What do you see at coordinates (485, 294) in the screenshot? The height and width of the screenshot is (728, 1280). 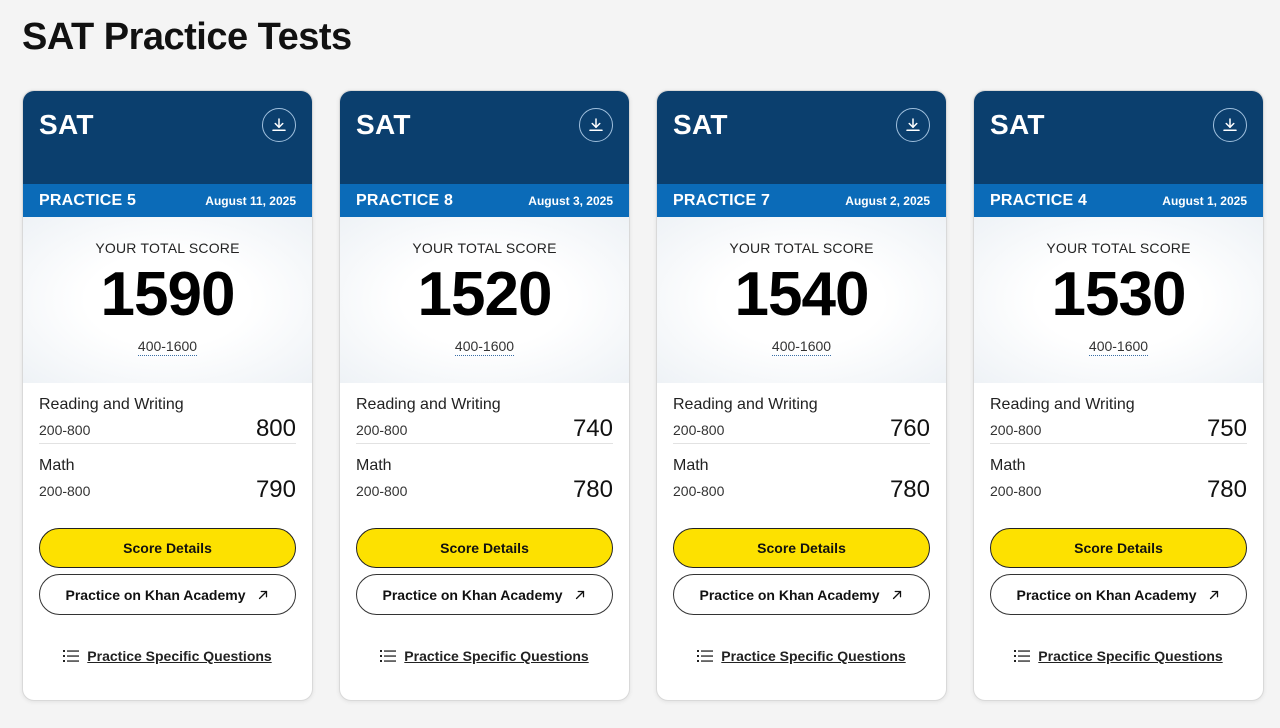 I see `total-score: 1520` at bounding box center [485, 294].